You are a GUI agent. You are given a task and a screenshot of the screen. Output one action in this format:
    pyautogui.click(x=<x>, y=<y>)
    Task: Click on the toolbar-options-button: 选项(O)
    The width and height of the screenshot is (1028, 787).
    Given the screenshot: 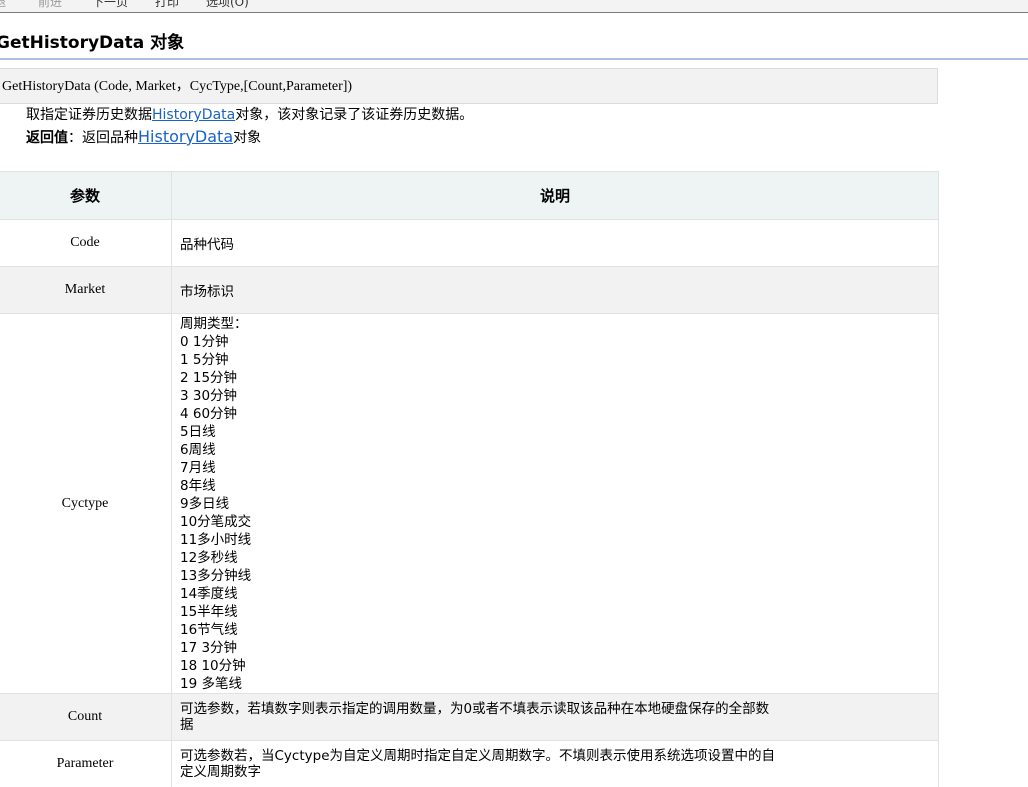 What is the action you would take?
    pyautogui.click(x=227, y=5)
    